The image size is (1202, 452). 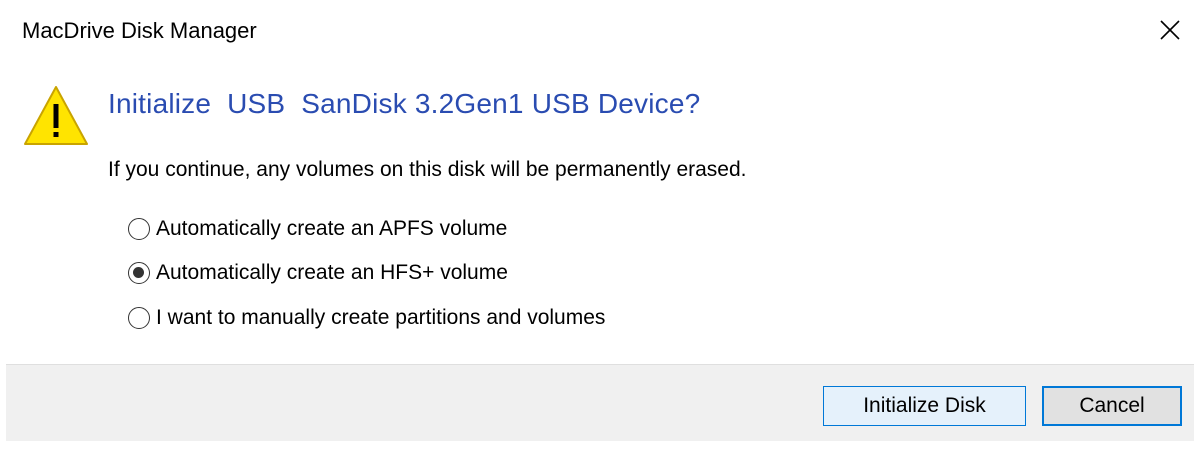 What do you see at coordinates (139, 229) in the screenshot?
I see `radio-button-apfs` at bounding box center [139, 229].